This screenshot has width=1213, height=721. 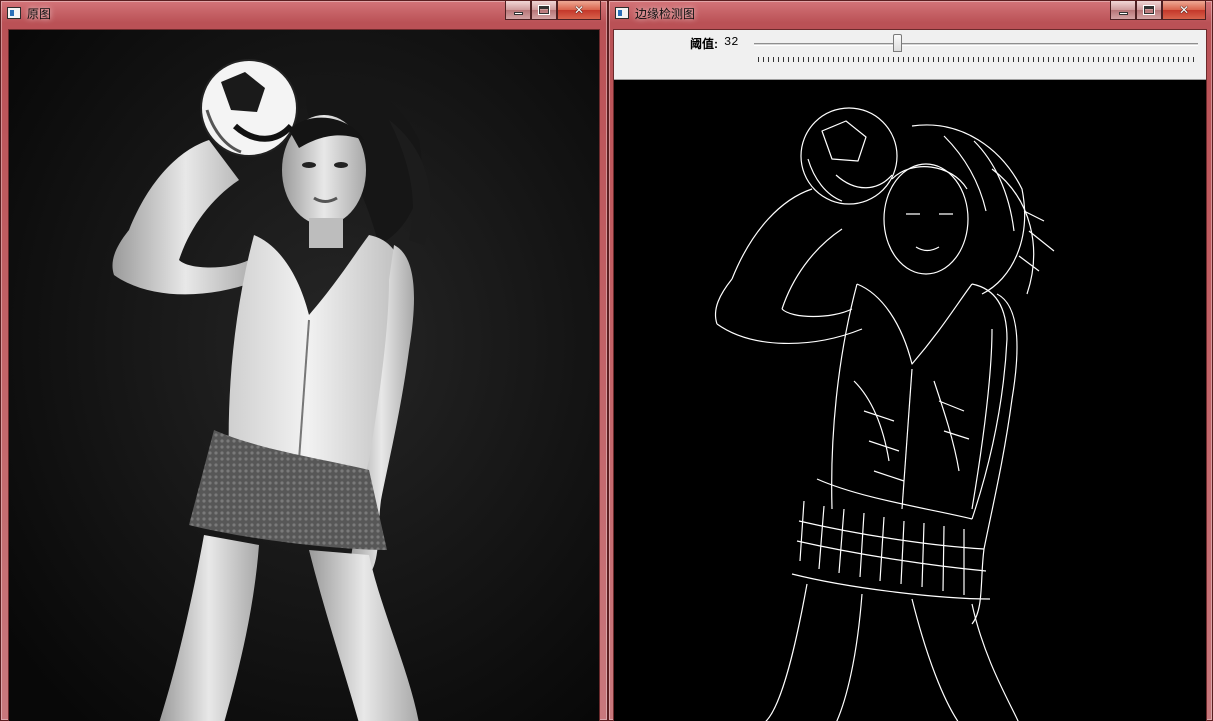 What do you see at coordinates (39, 13) in the screenshot?
I see `window-title: 原图` at bounding box center [39, 13].